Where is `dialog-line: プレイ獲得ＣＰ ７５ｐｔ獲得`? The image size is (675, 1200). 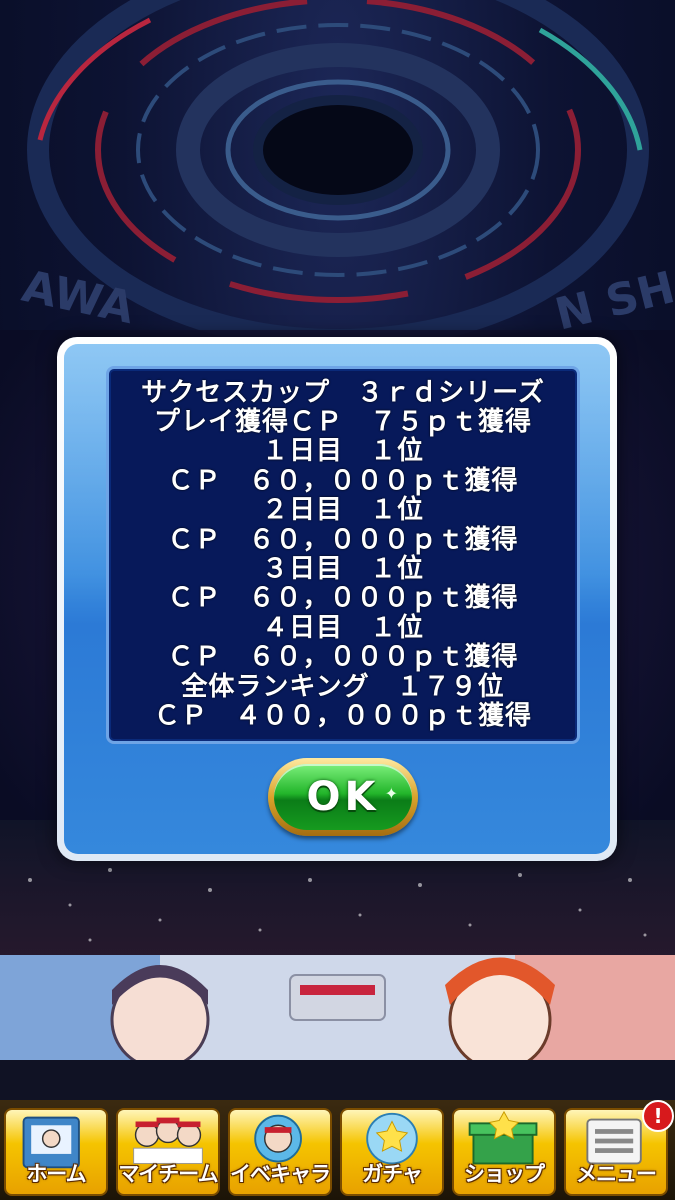 dialog-line: プレイ獲得ＣＰ ７５ｐｔ獲得 is located at coordinates (342, 421).